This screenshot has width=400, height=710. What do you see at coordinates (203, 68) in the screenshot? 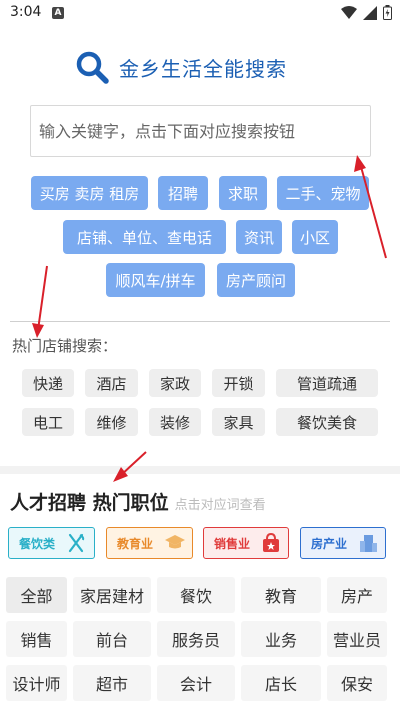
I see `search-title: 金乡生活全能搜索` at bounding box center [203, 68].